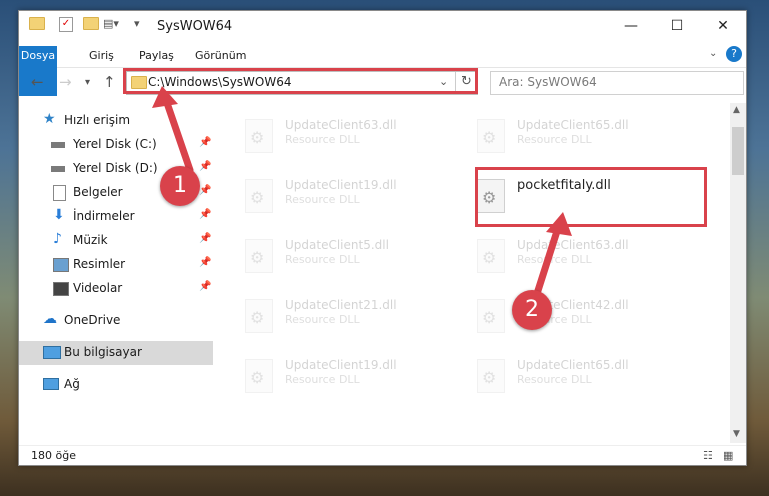 The height and width of the screenshot is (496, 769). I want to click on arrow-2-head, so click(559, 224).